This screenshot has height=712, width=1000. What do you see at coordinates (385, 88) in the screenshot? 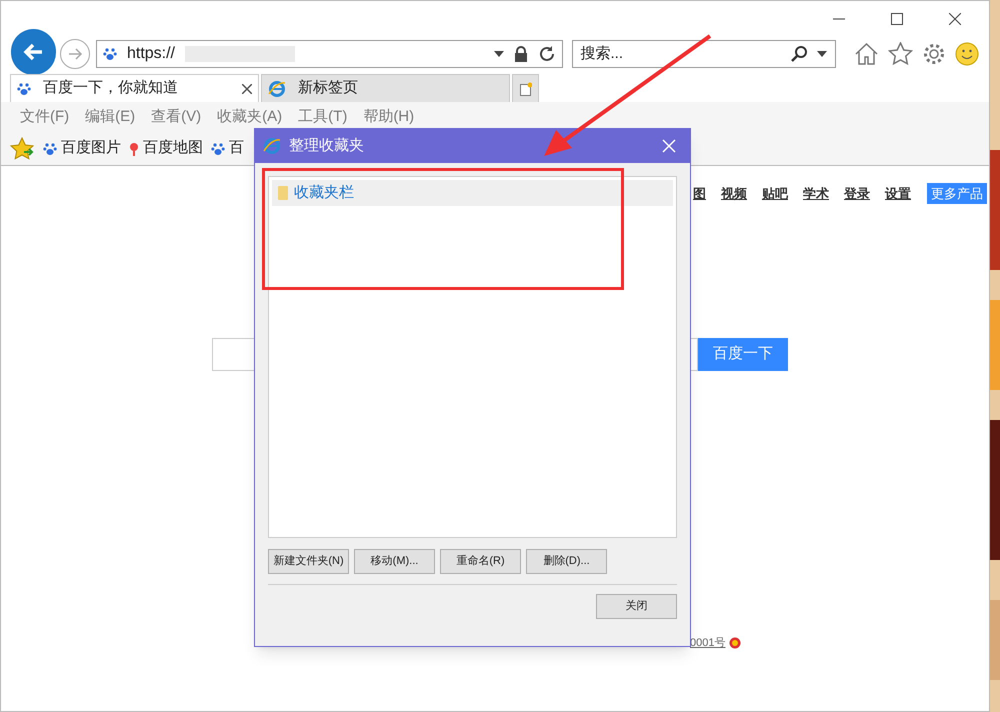
I see `browser-tab: 新标签页` at bounding box center [385, 88].